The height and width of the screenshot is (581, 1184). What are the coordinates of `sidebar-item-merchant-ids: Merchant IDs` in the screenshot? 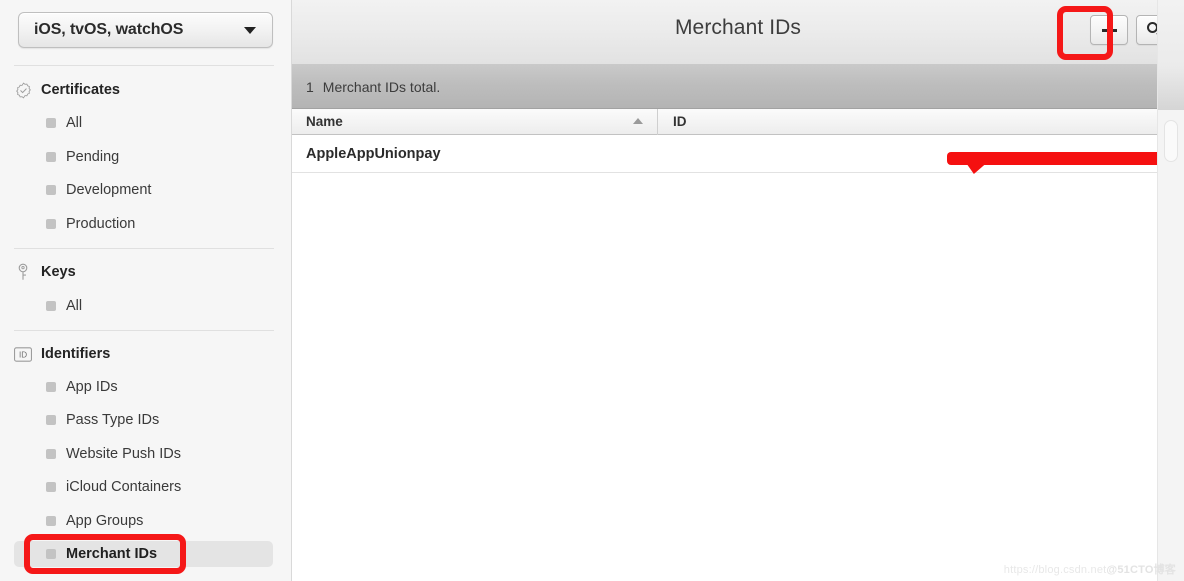 It's located at (143, 554).